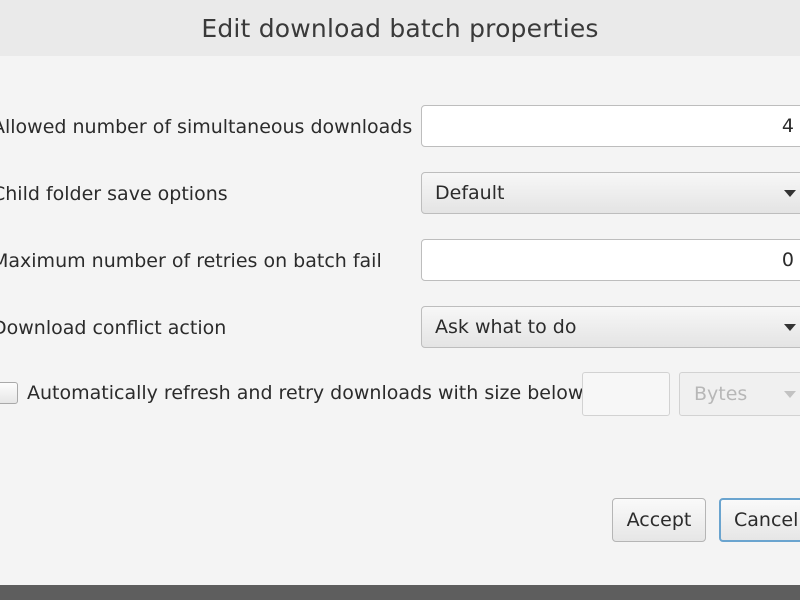  Describe the element at coordinates (721, 394) in the screenshot. I see `size-unit-value: Bytes` at that location.